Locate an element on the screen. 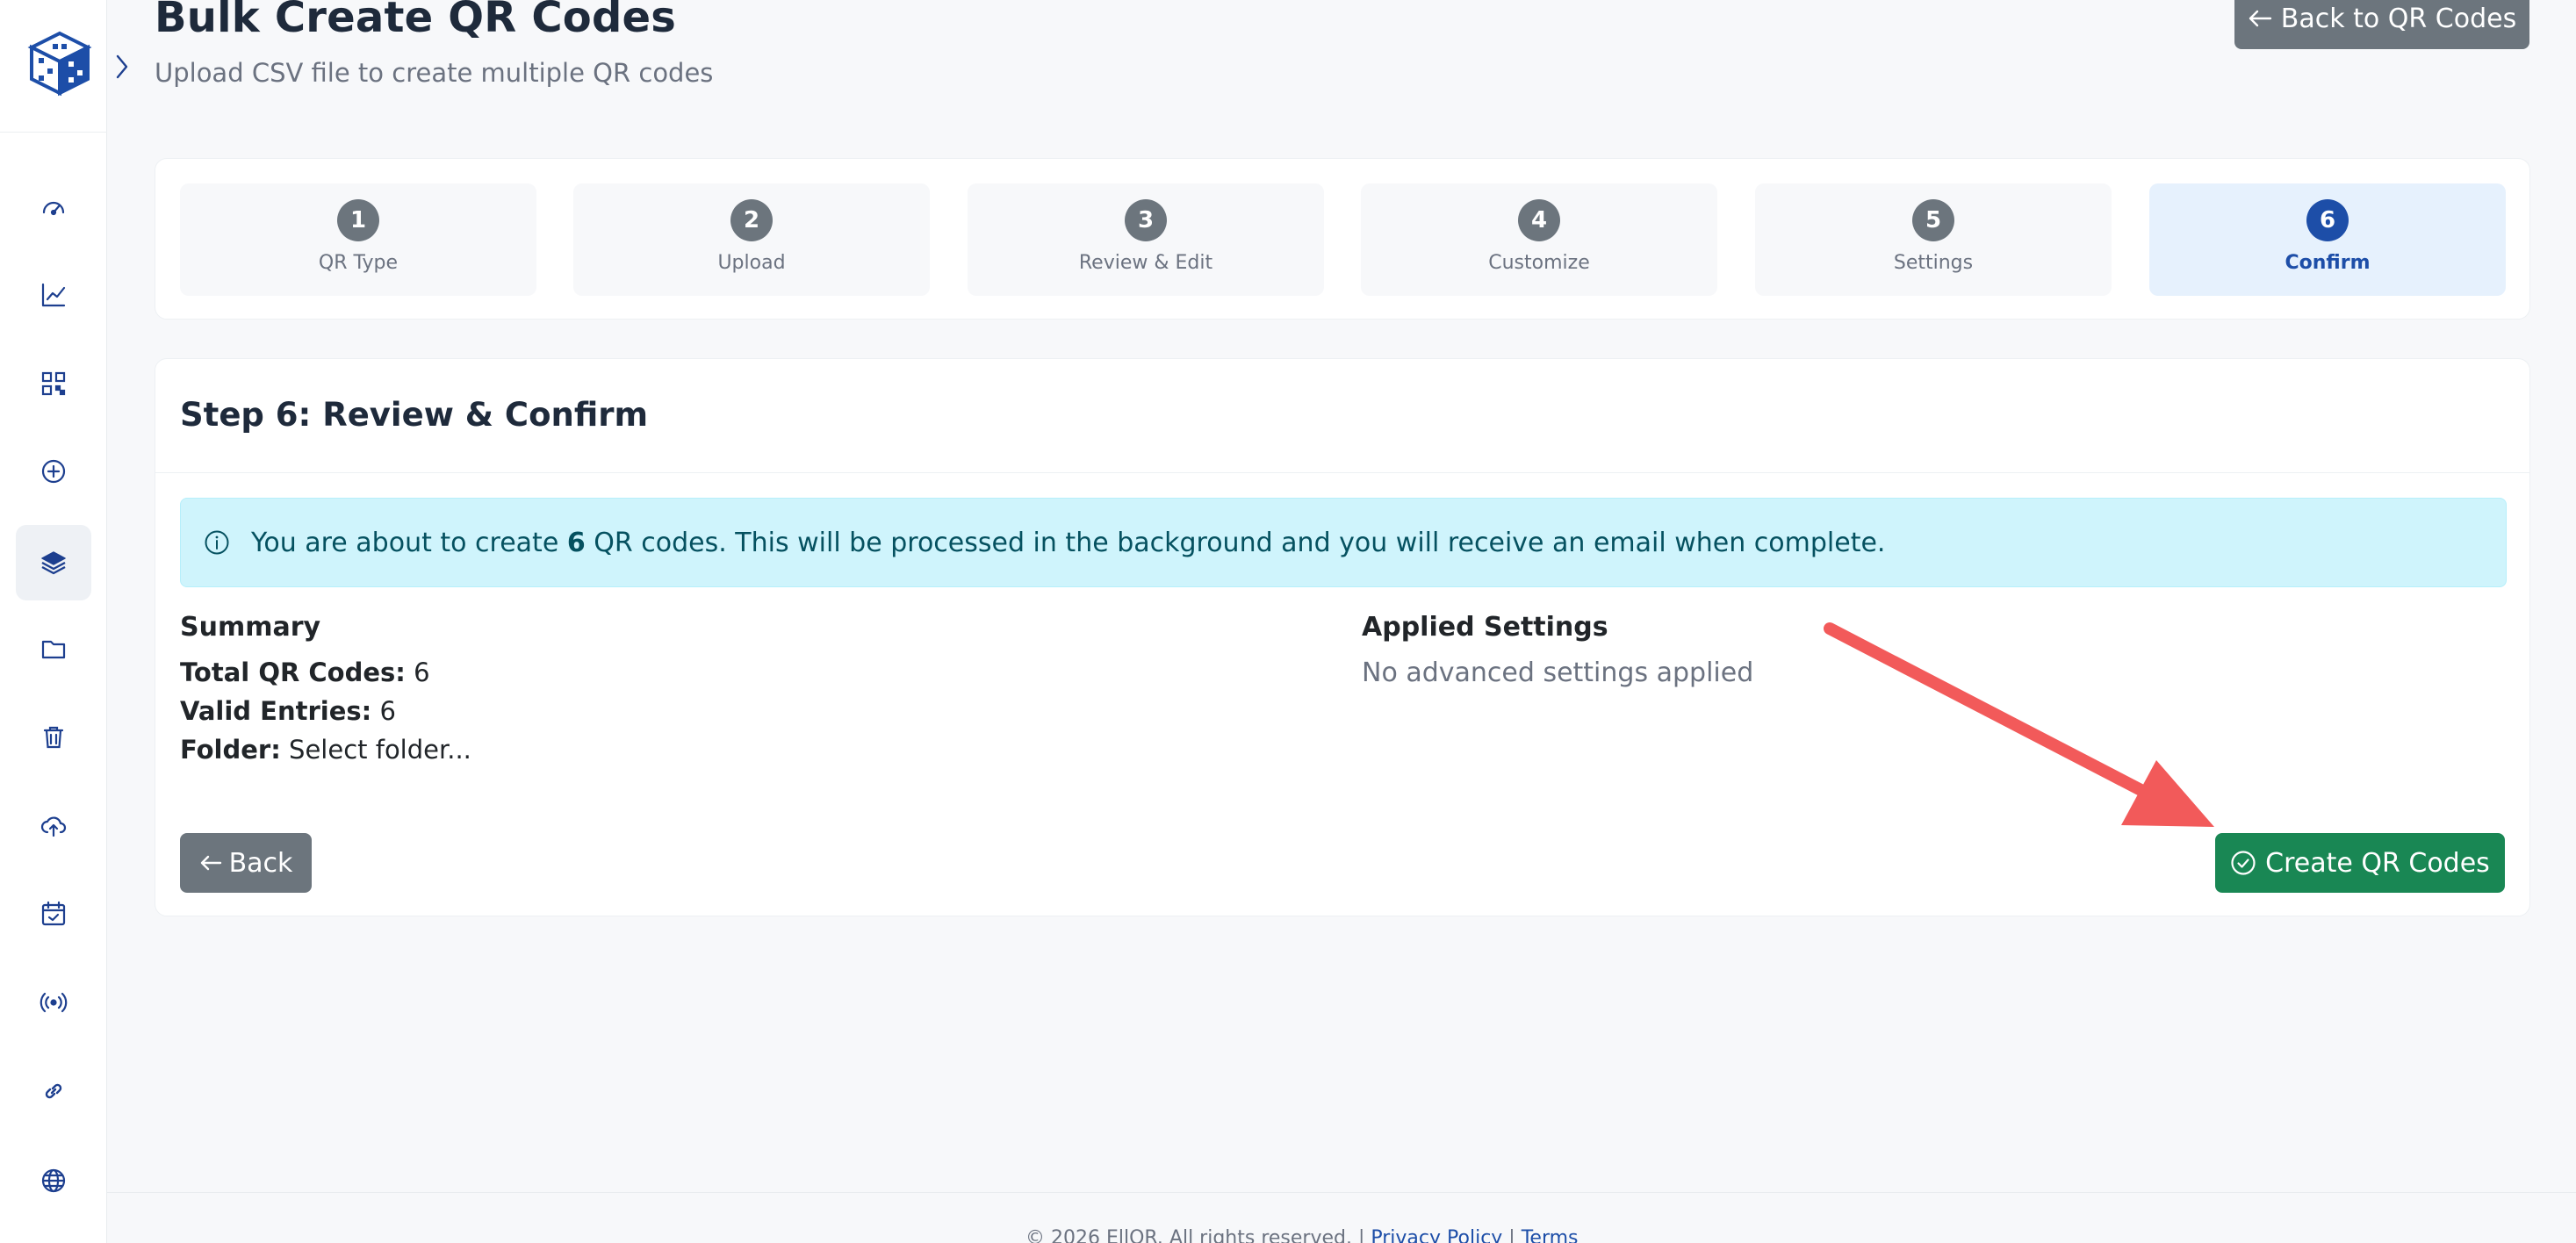 The height and width of the screenshot is (1243, 2576). globe-icon is located at coordinates (53, 1180).